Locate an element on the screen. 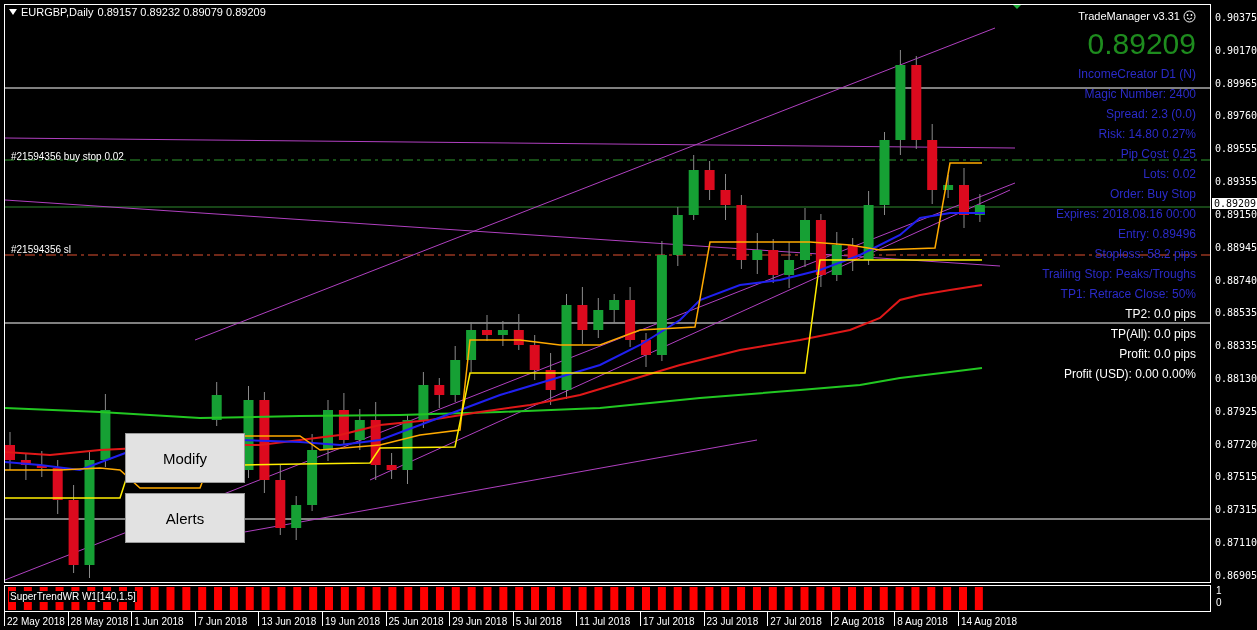 This screenshot has height=630, width=1257. info-line: Profit: 0.0 pips is located at coordinates (1157, 354).